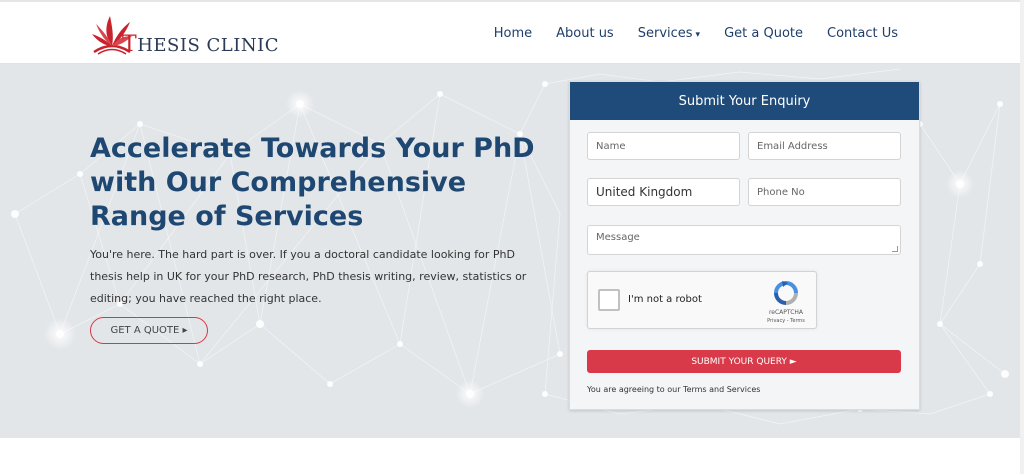 Image resolution: width=1024 pixels, height=474 pixels. What do you see at coordinates (665, 33) in the screenshot?
I see `nav-services-label: Services` at bounding box center [665, 33].